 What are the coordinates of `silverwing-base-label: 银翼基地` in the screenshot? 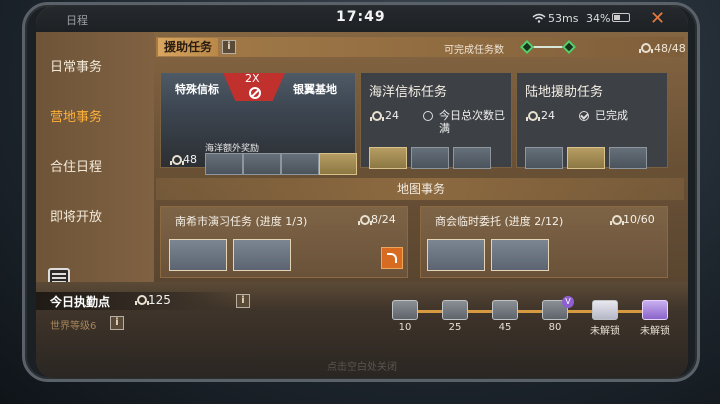 It's located at (315, 89).